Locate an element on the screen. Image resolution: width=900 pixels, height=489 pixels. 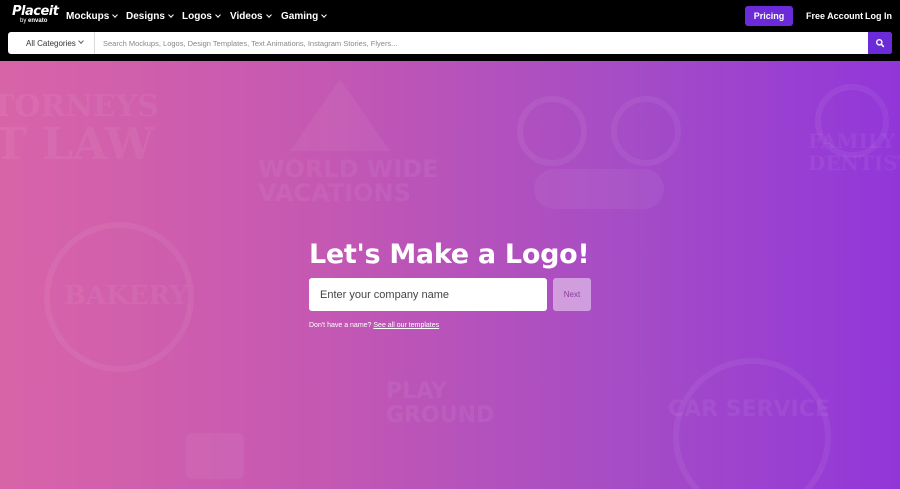
login-link: Log In is located at coordinates (878, 16).